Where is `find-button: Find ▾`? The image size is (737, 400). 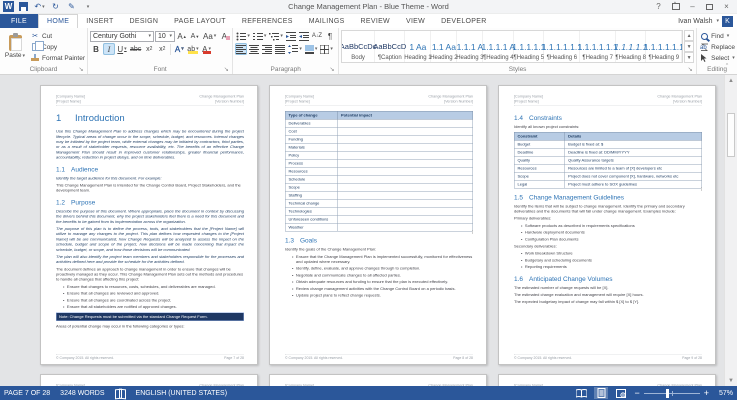 find-button: Find ▾ is located at coordinates (717, 36).